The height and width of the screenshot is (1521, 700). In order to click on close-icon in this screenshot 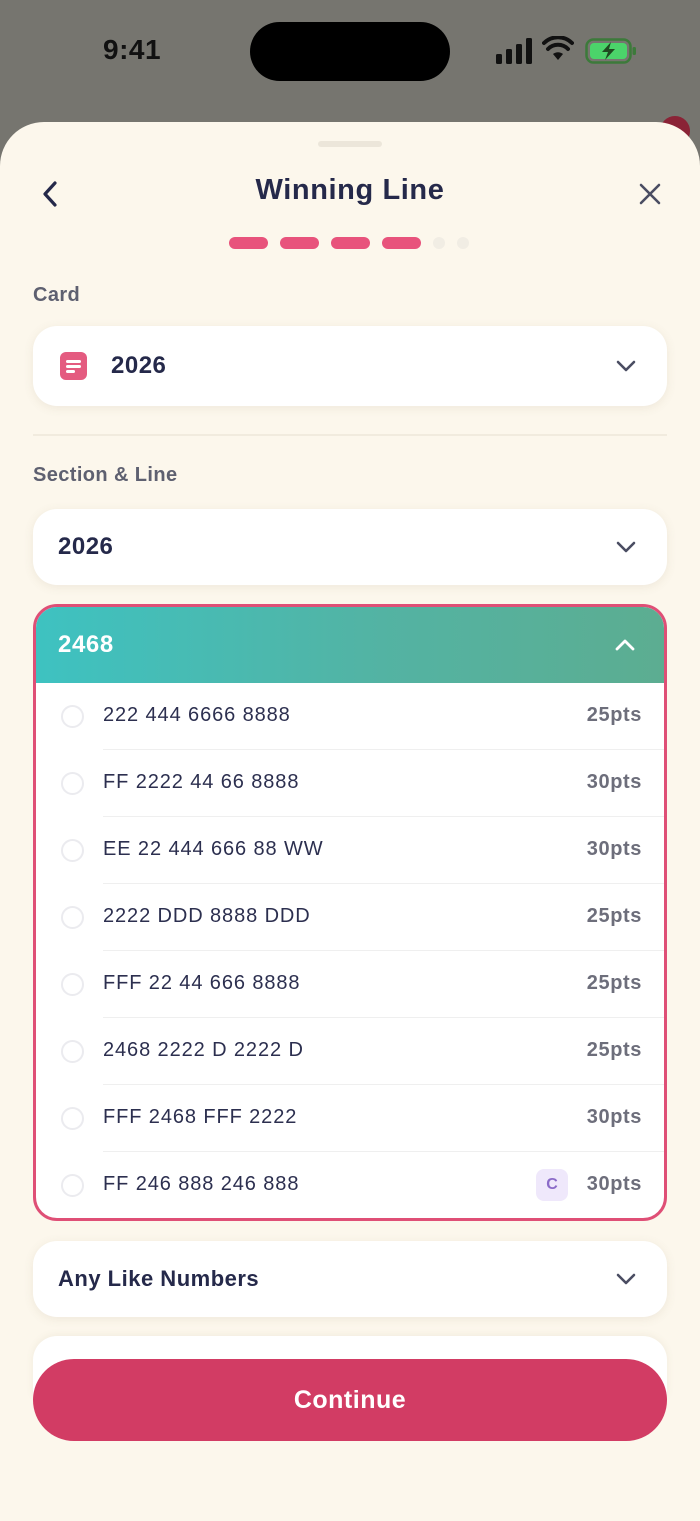, I will do `click(650, 194)`.